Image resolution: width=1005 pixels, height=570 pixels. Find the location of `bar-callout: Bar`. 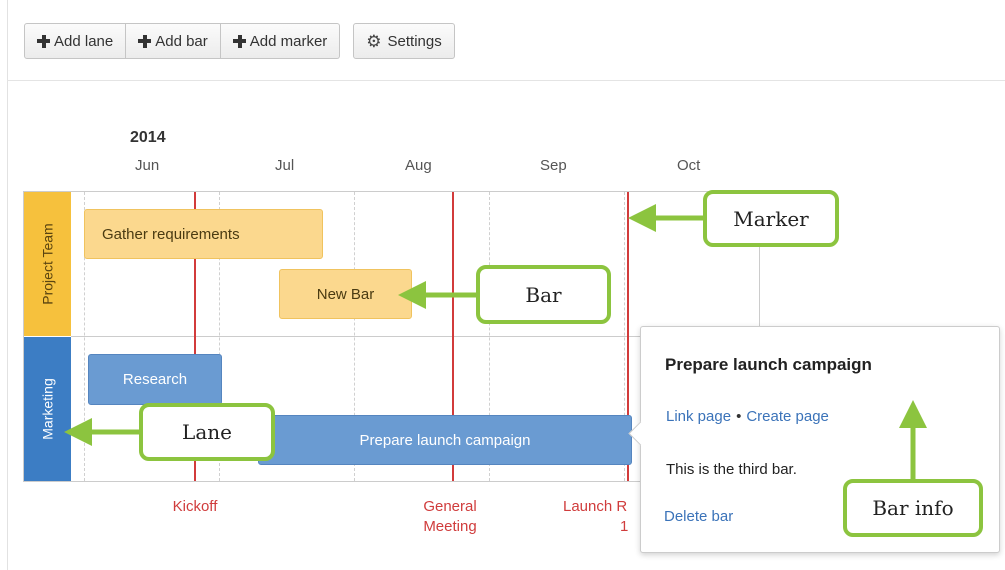

bar-callout: Bar is located at coordinates (543, 294).